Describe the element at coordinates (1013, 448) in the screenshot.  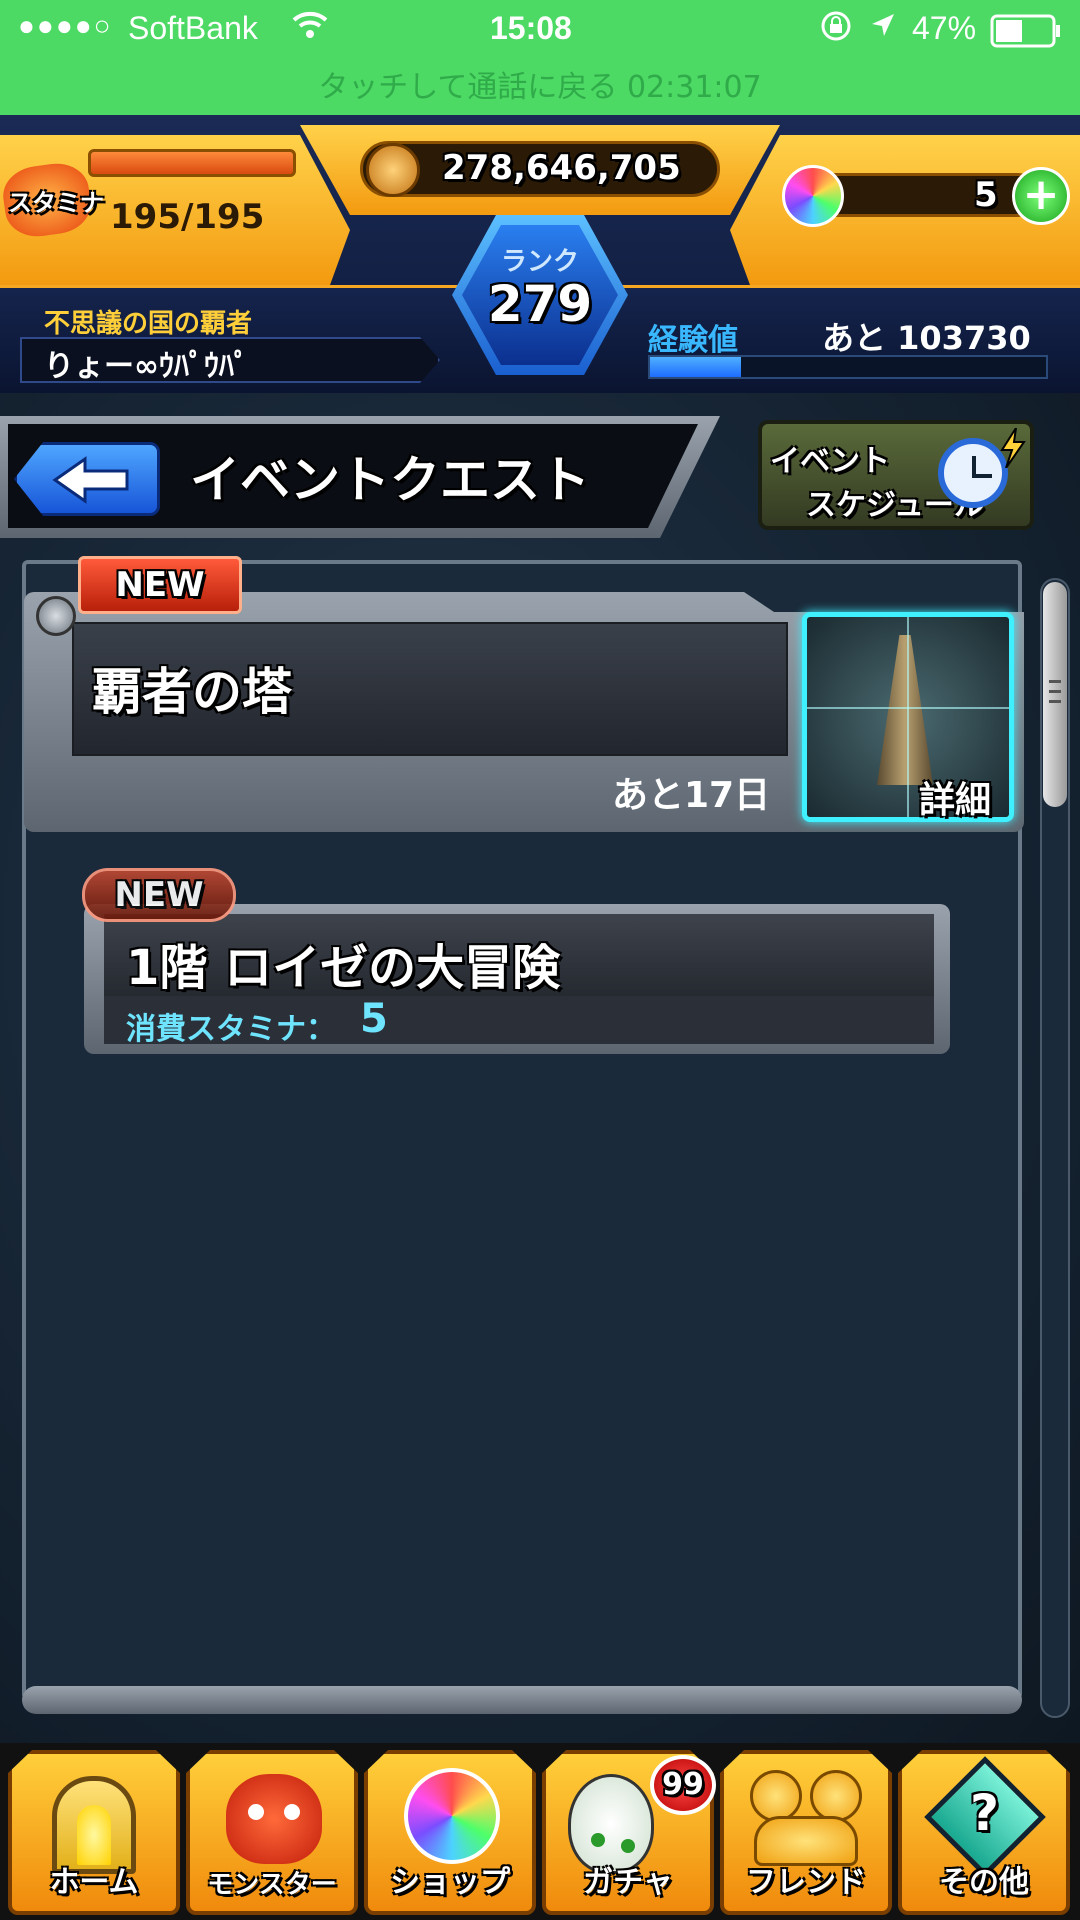
I see `lightning-icon` at that location.